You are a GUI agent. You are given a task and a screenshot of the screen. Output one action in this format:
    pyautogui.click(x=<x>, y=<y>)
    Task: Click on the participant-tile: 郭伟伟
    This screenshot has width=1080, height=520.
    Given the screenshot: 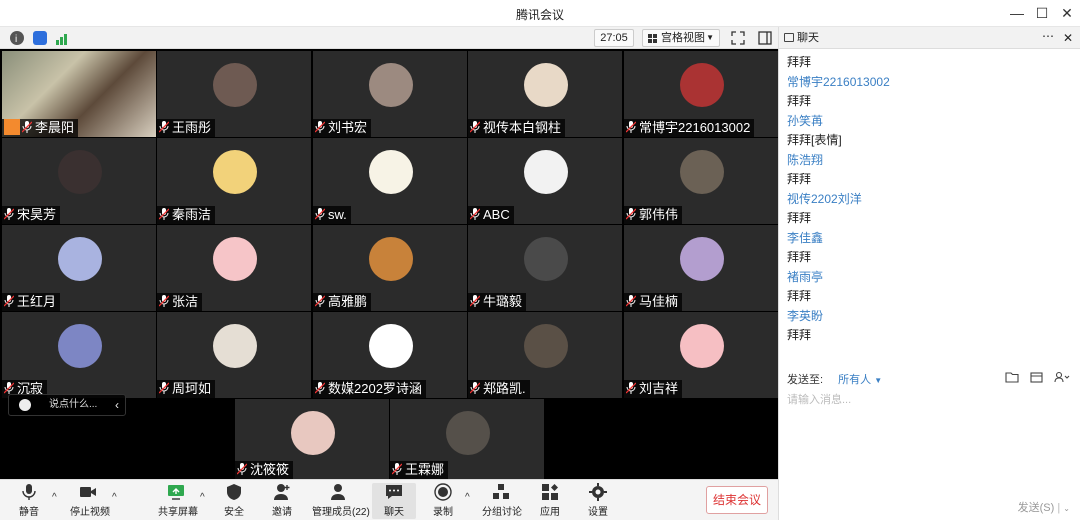 What is the action you would take?
    pyautogui.click(x=701, y=181)
    